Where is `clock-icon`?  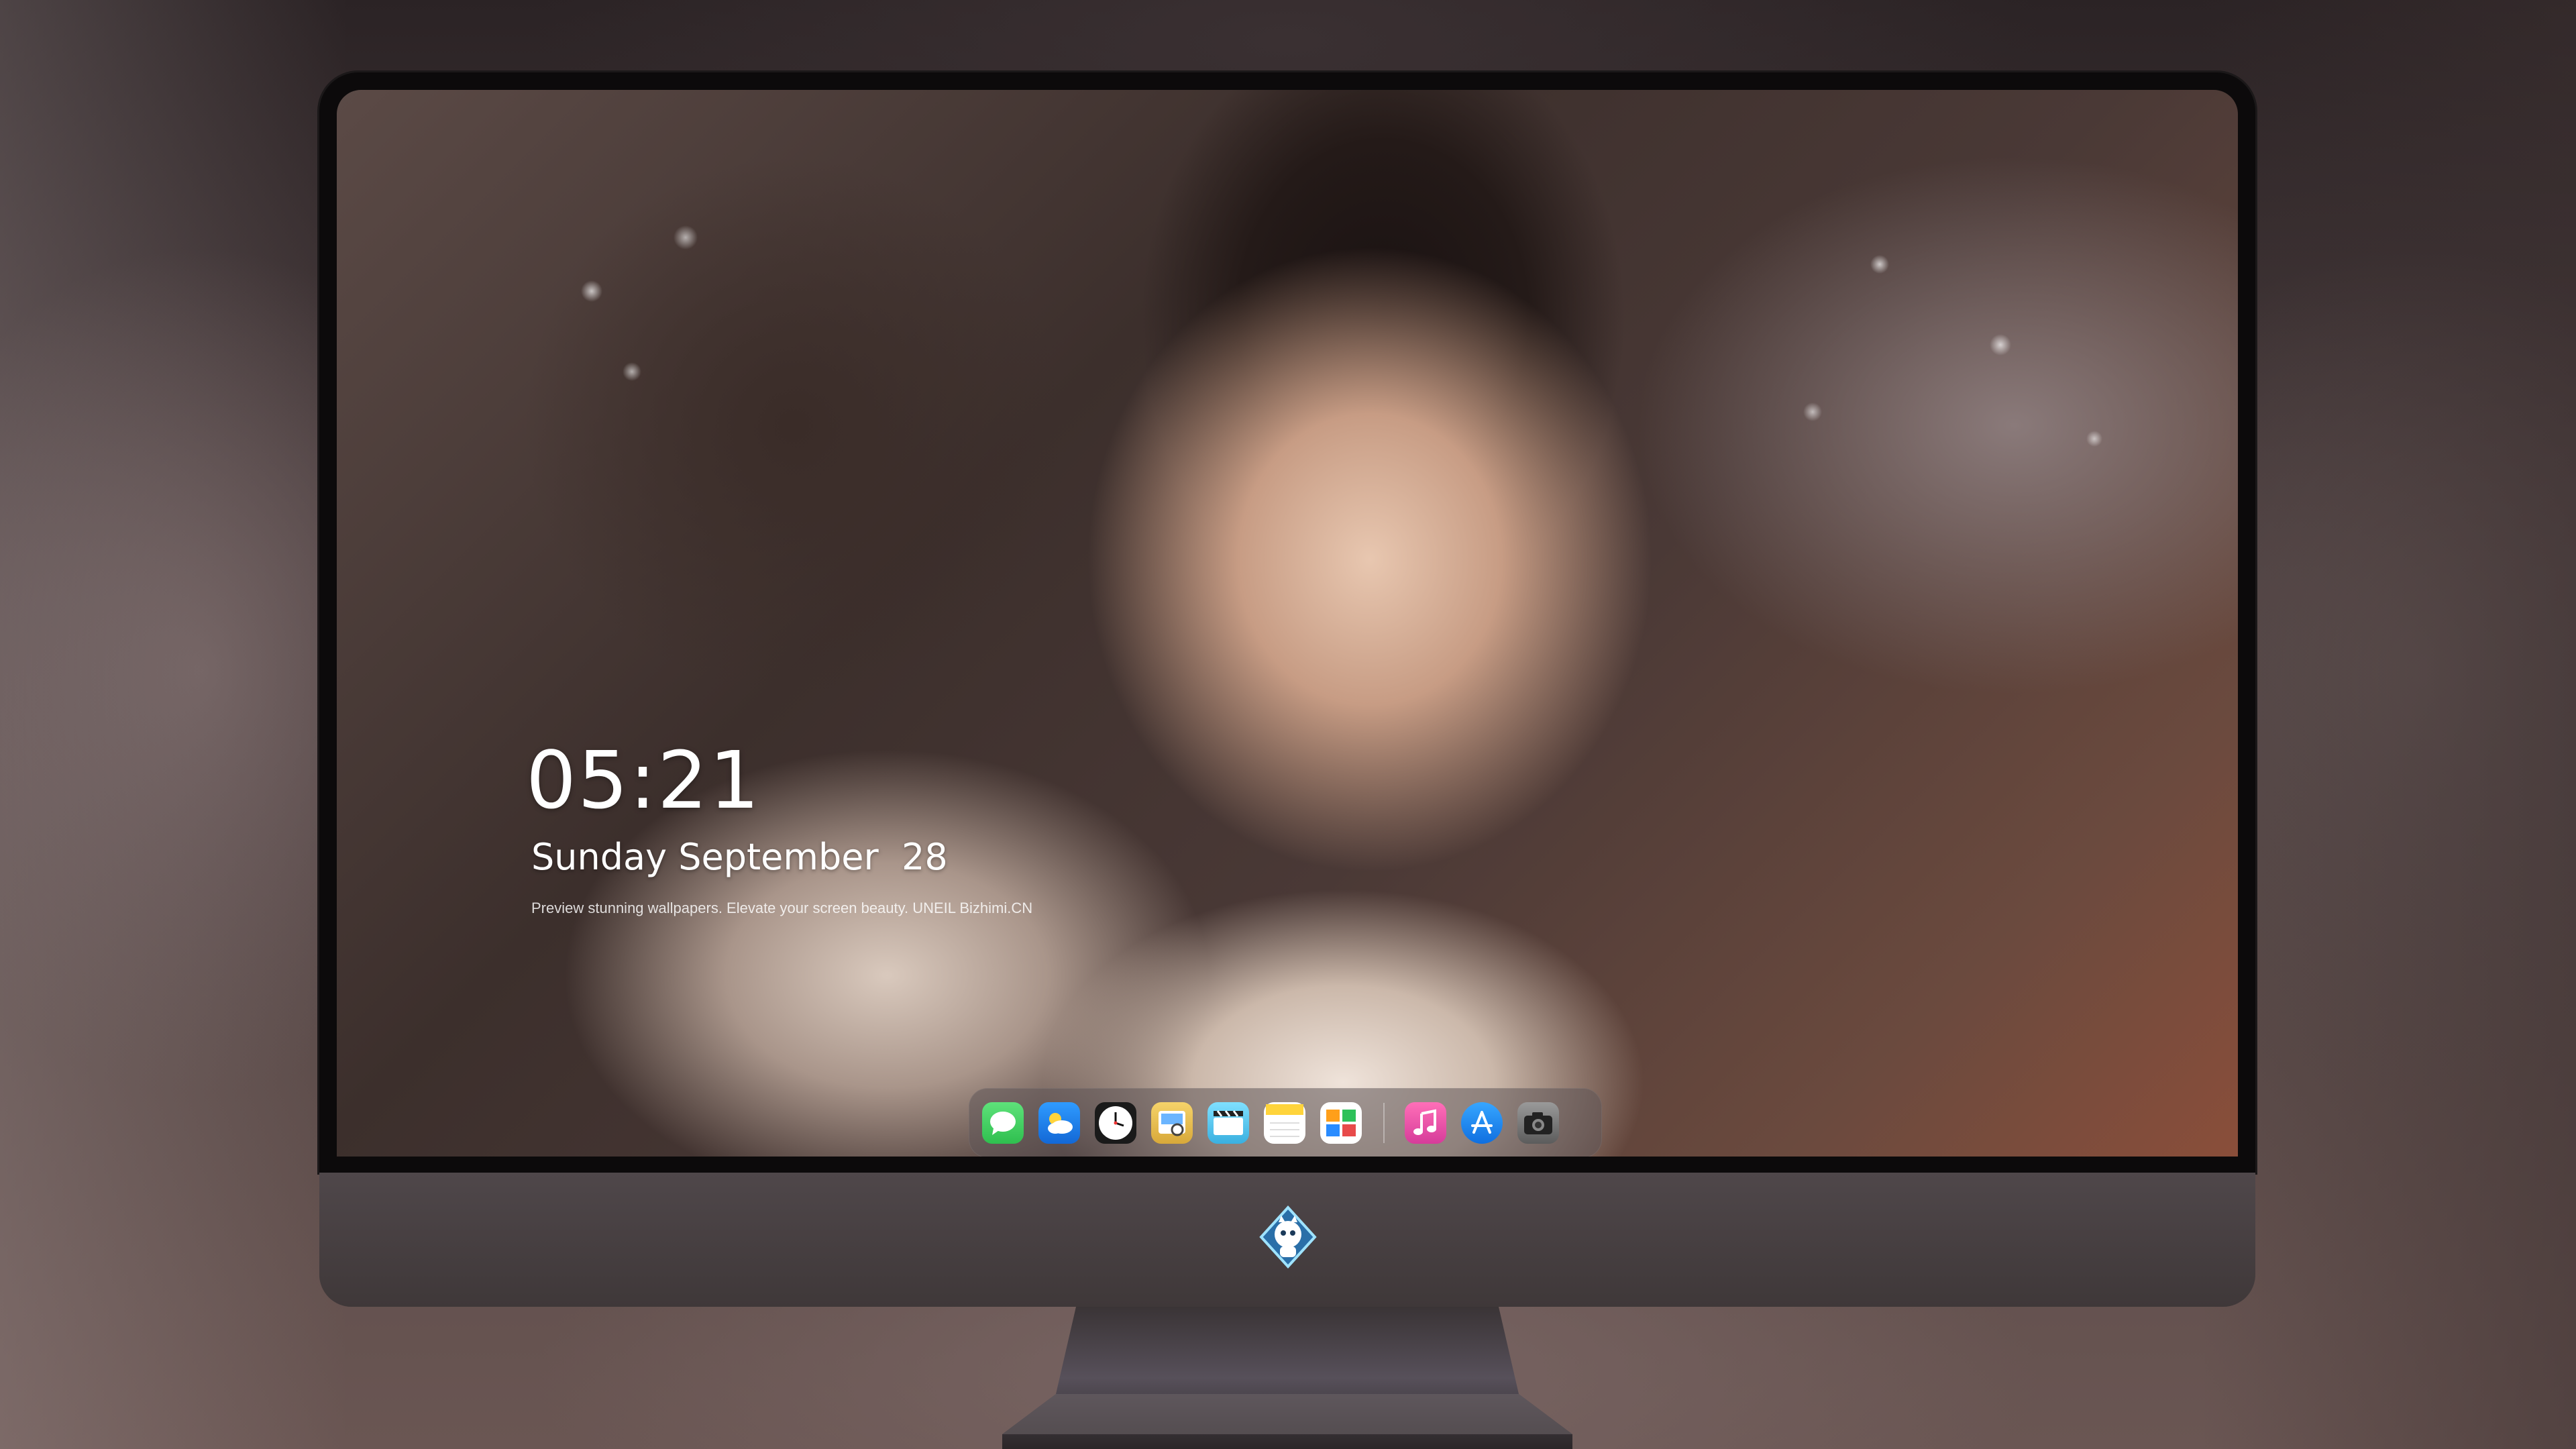 clock-icon is located at coordinates (1115, 1123).